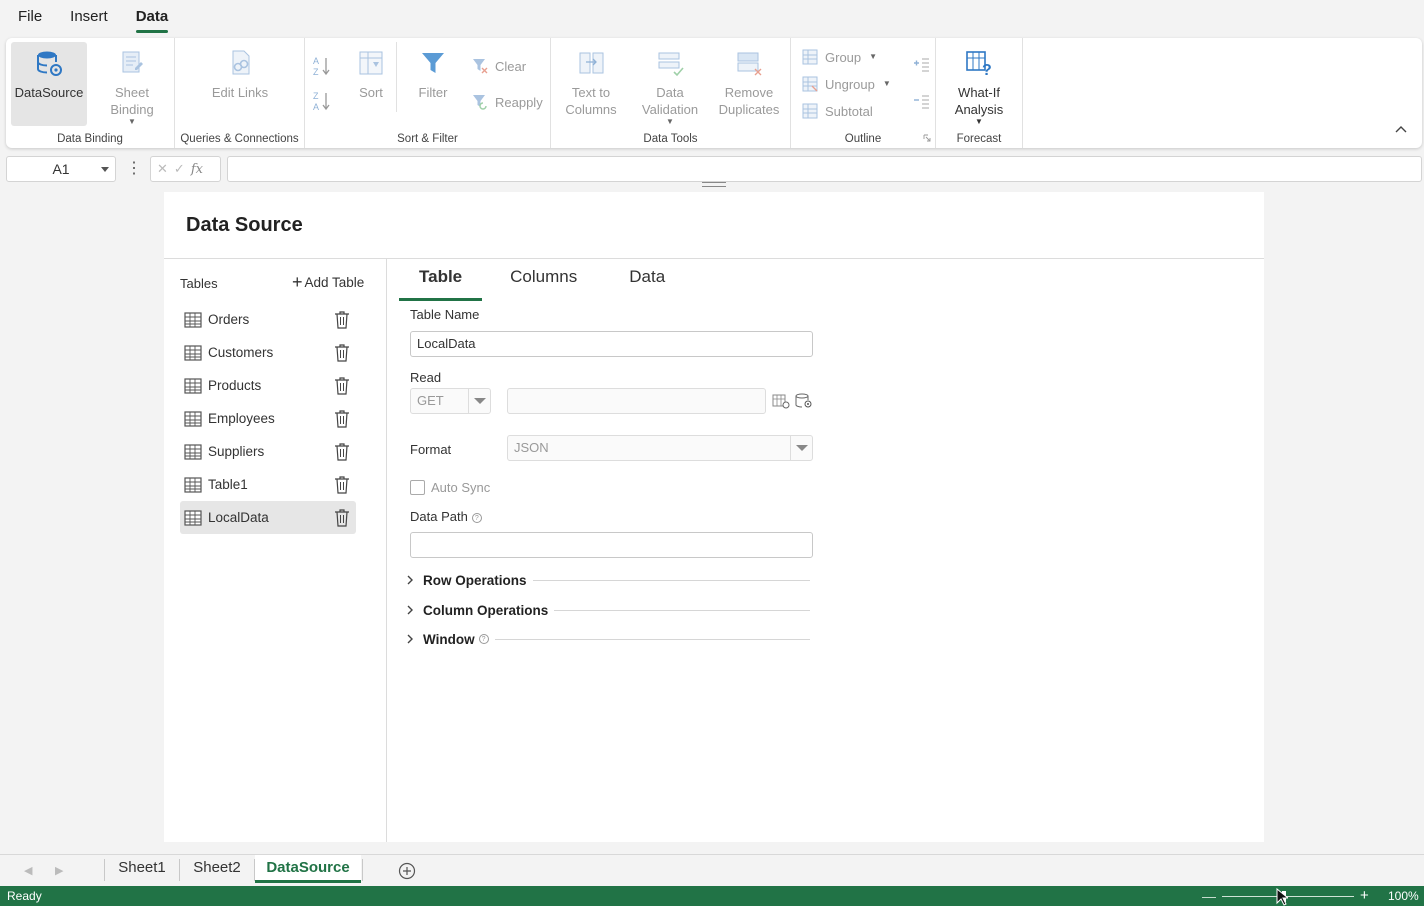  I want to click on menu-insert: Insert, so click(89, 18).